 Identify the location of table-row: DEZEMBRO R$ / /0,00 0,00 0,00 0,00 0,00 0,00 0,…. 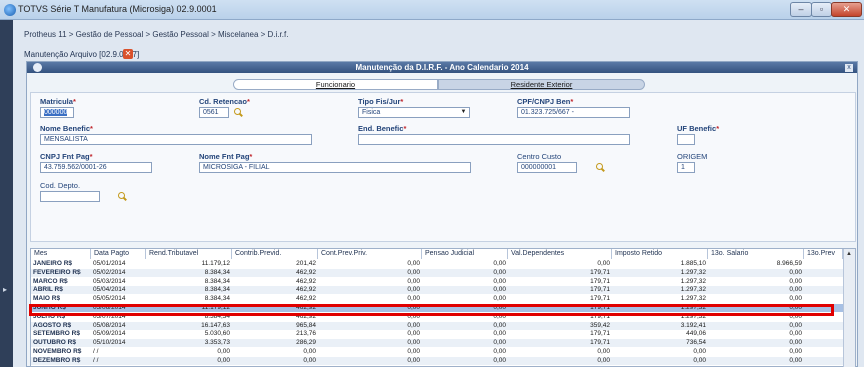
(437, 360).